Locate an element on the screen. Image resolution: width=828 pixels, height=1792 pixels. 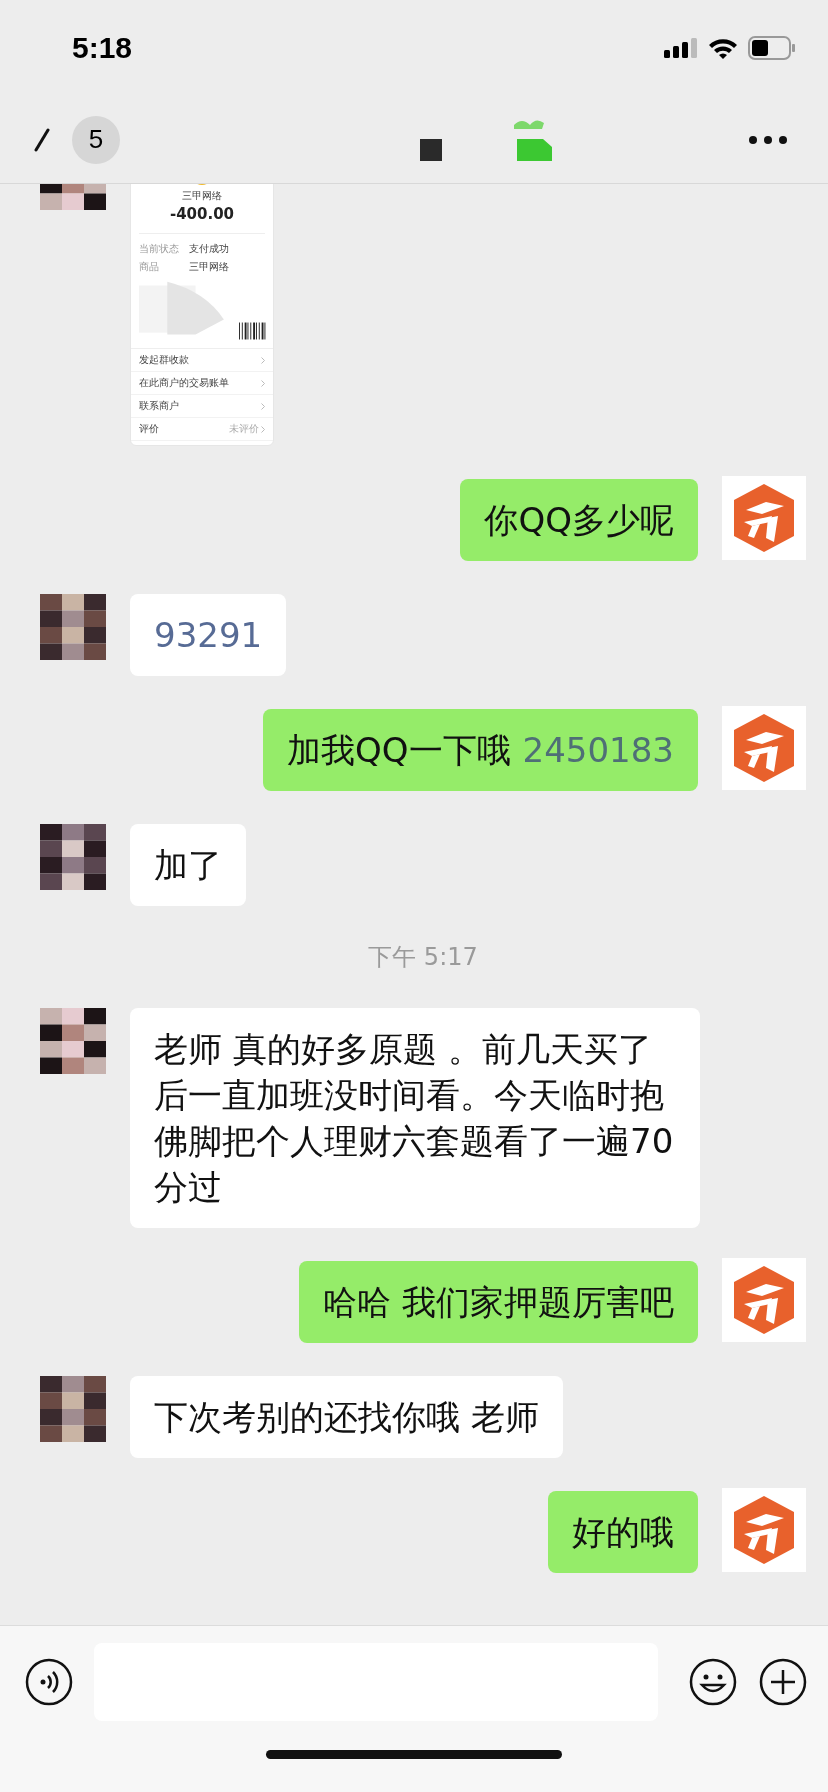
status-time: 5:18 is located at coordinates (102, 48).